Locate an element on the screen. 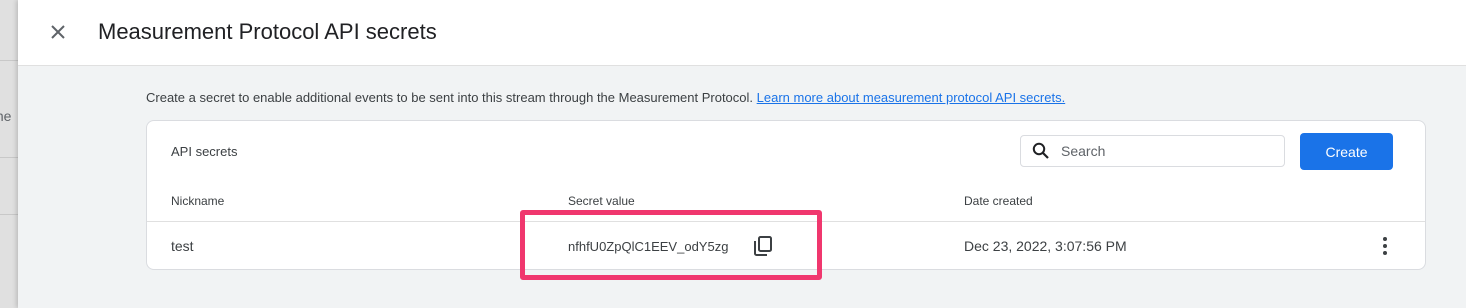 The image size is (1466, 308). nickname-cell: test is located at coordinates (182, 246).